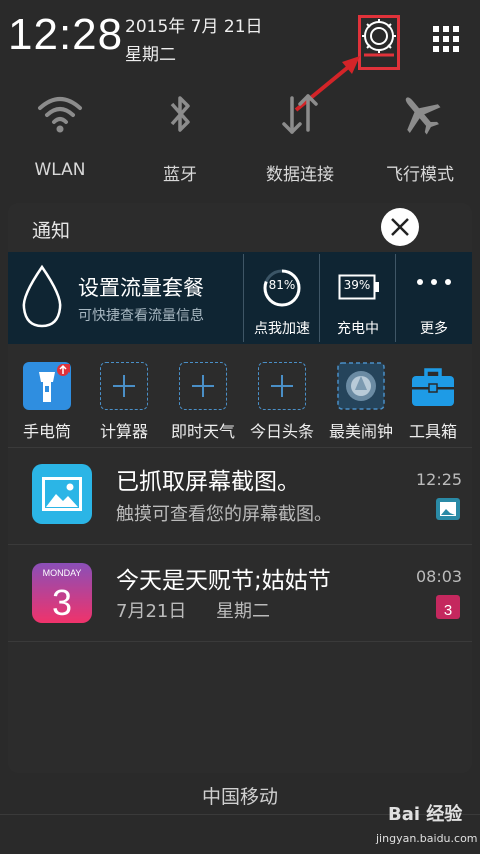 This screenshot has height=854, width=480. What do you see at coordinates (180, 114) in the screenshot?
I see `bluetooth-icon` at bounding box center [180, 114].